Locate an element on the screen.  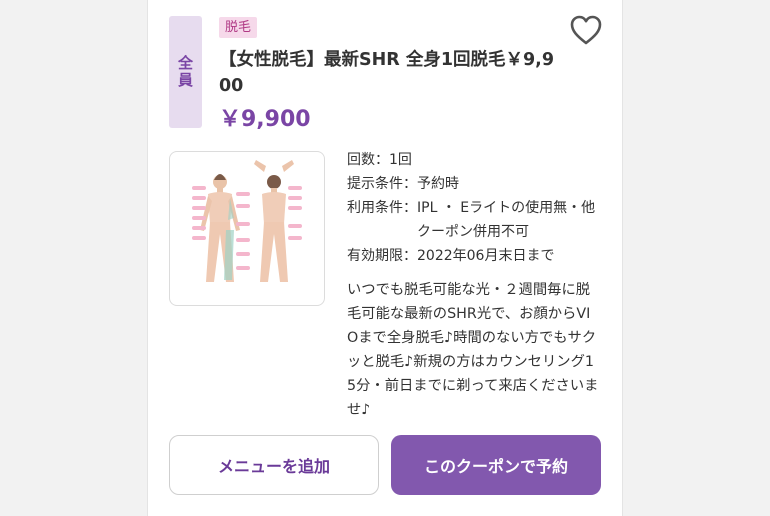
detail-key: 利用条件： is located at coordinates (382, 208).